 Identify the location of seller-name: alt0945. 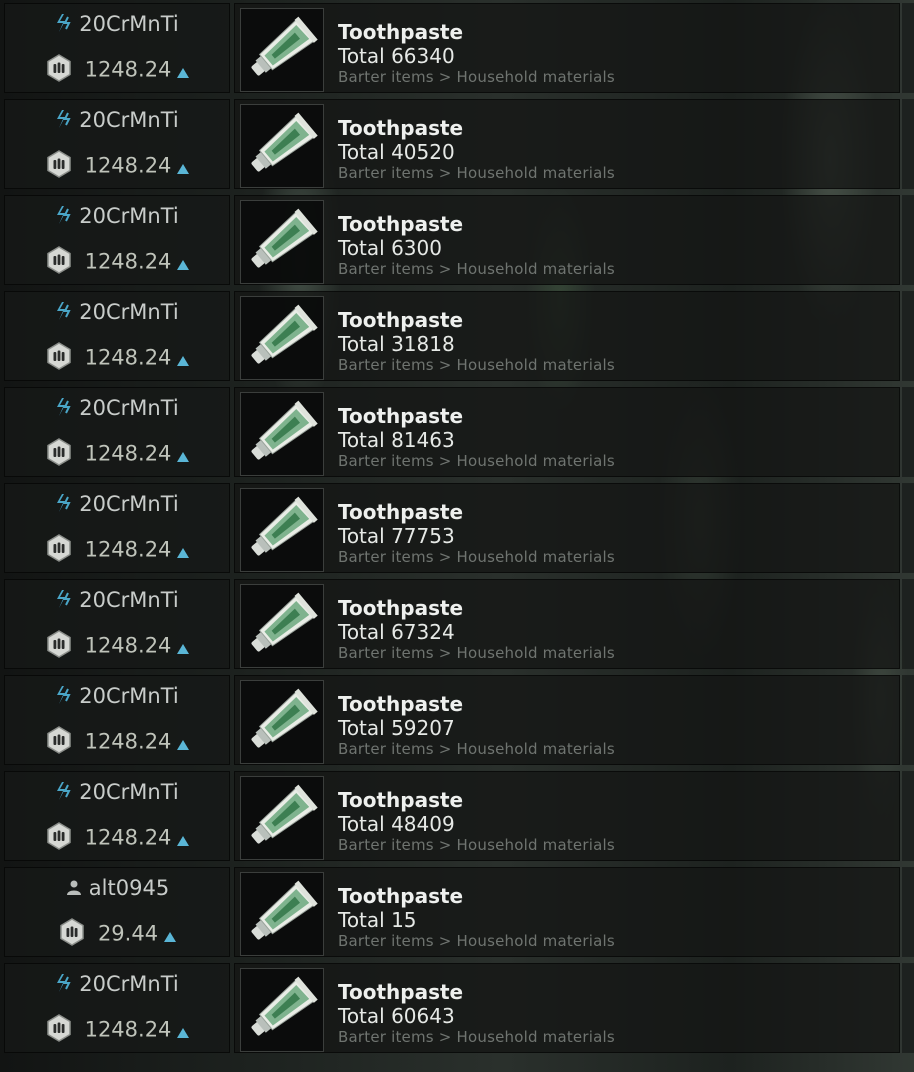
(129, 888).